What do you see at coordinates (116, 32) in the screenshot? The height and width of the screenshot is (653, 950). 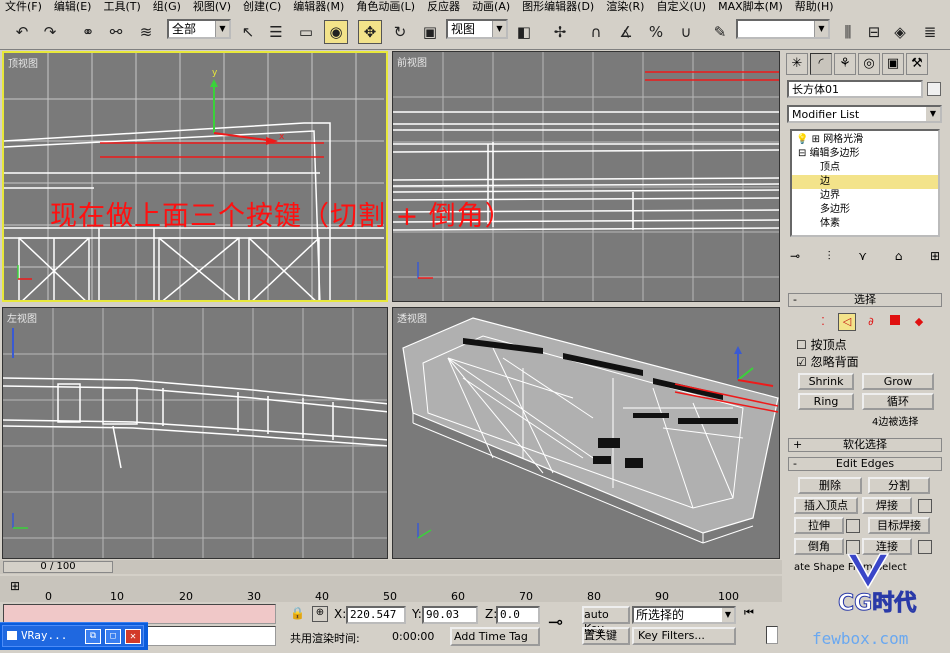 I see `unlink-icon: ⚯` at bounding box center [116, 32].